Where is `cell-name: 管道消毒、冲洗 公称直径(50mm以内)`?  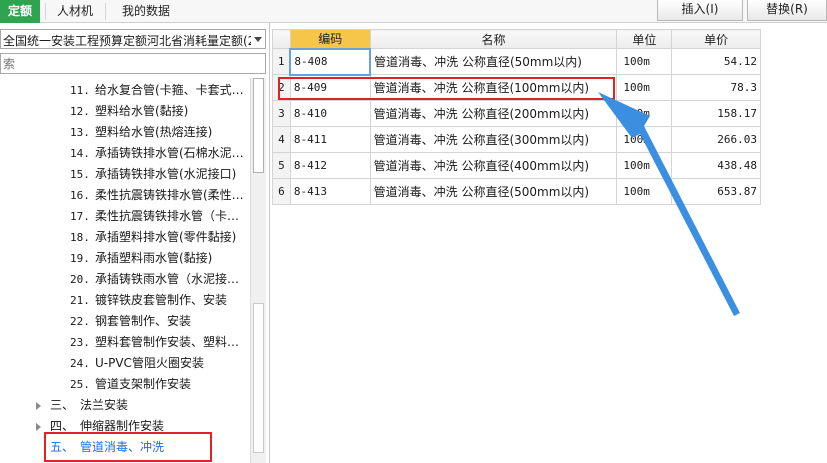 cell-name: 管道消毒、冲洗 公称直径(50mm以内) is located at coordinates (493, 61).